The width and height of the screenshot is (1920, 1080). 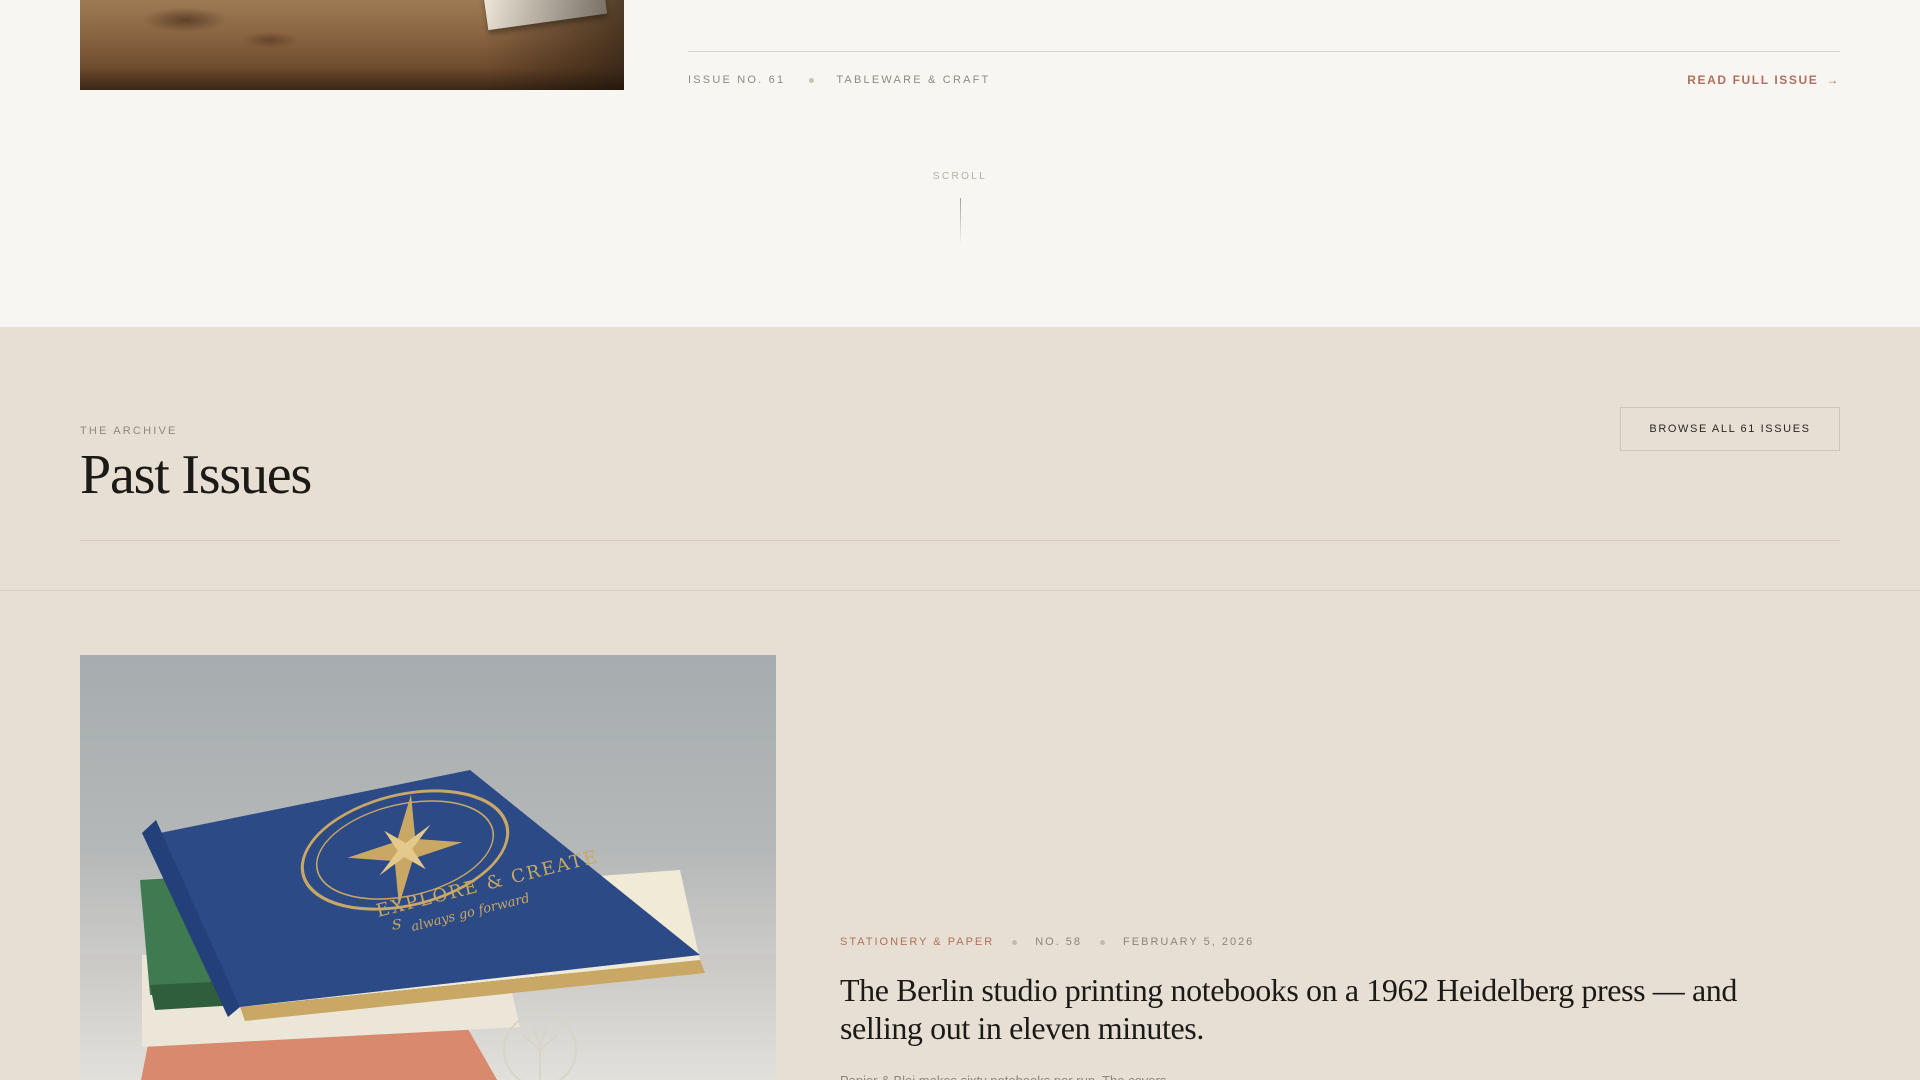 What do you see at coordinates (960, 176) in the screenshot?
I see `scroll-cue-label: SCROLL` at bounding box center [960, 176].